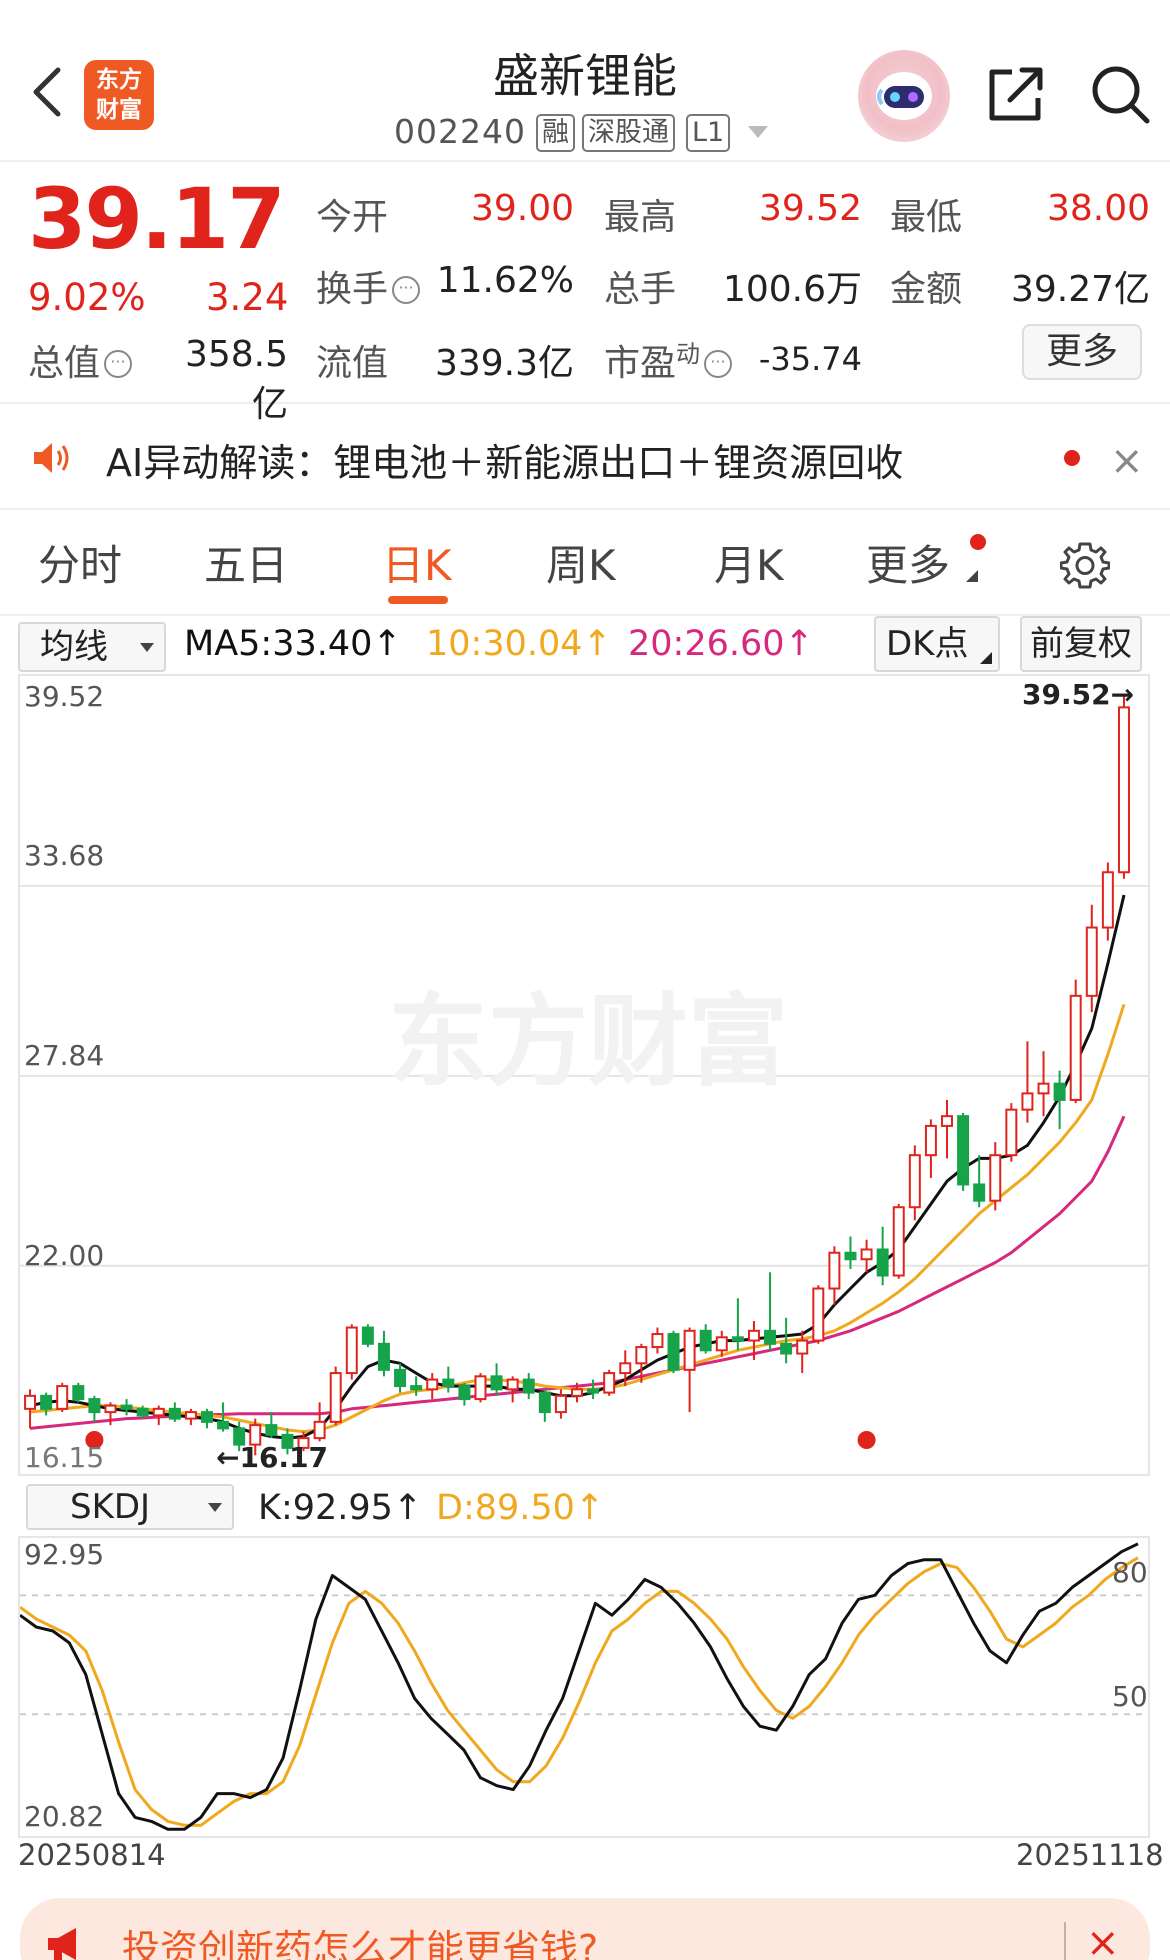 The image size is (1170, 1960). Describe the element at coordinates (758, 132) in the screenshot. I see `chevron-down-icon` at that location.